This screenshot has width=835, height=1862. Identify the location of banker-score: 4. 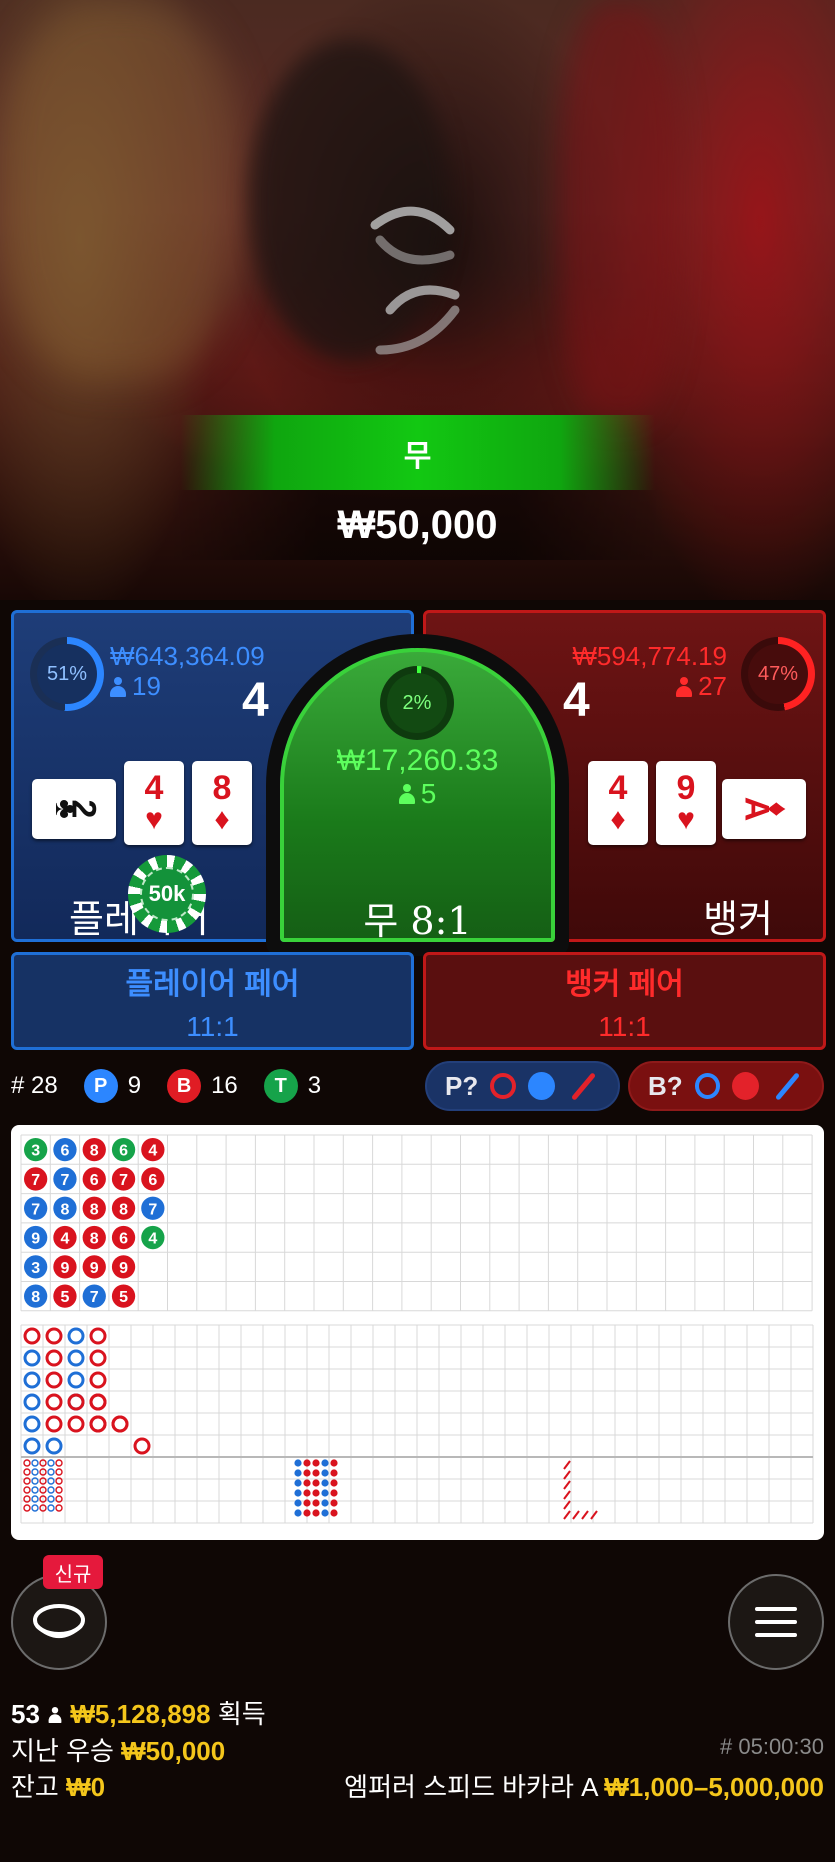
(576, 700).